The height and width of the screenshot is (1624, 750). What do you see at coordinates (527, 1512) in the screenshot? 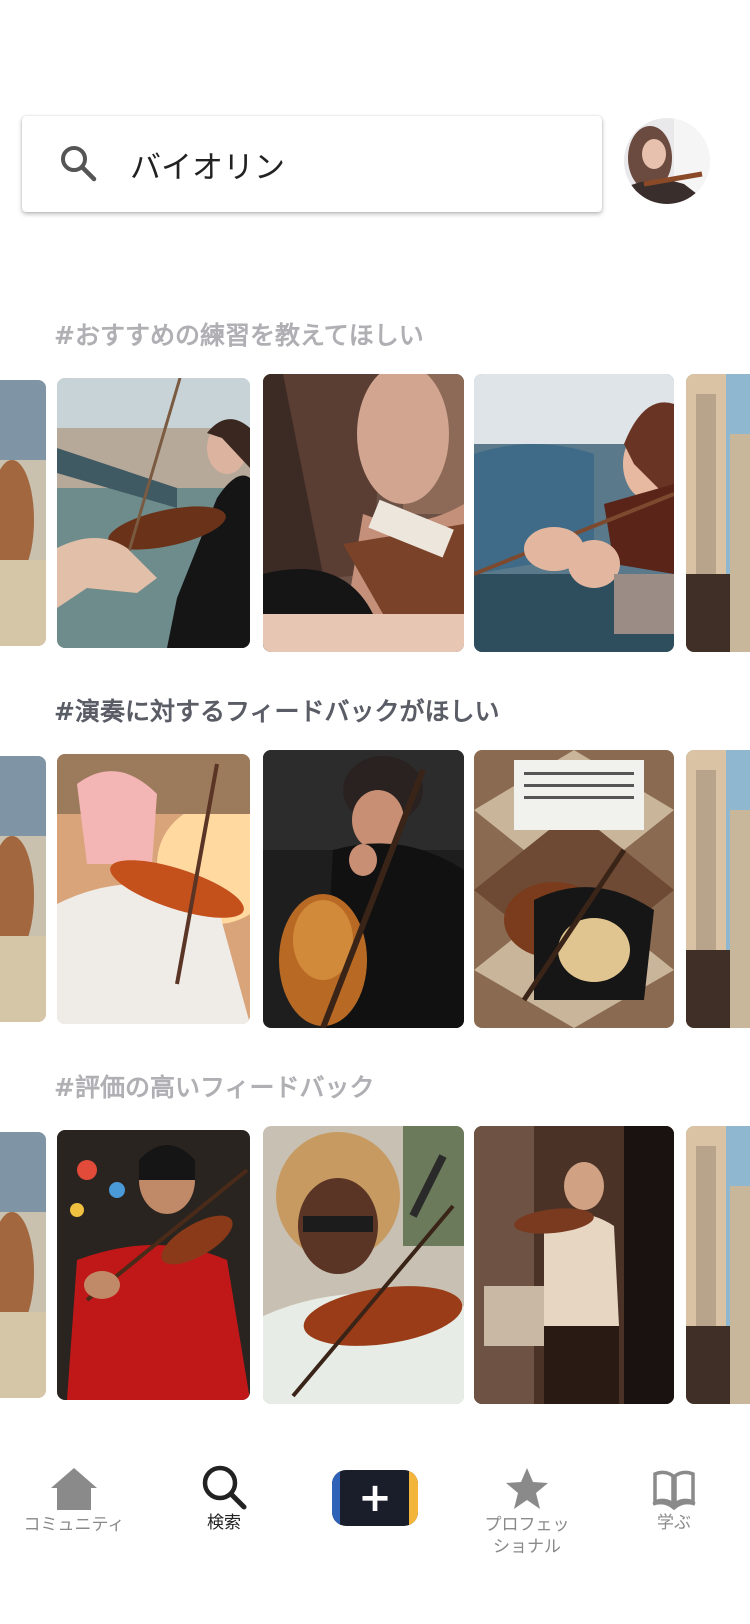
I see `tab-professional: プロフェッ ショナル` at bounding box center [527, 1512].